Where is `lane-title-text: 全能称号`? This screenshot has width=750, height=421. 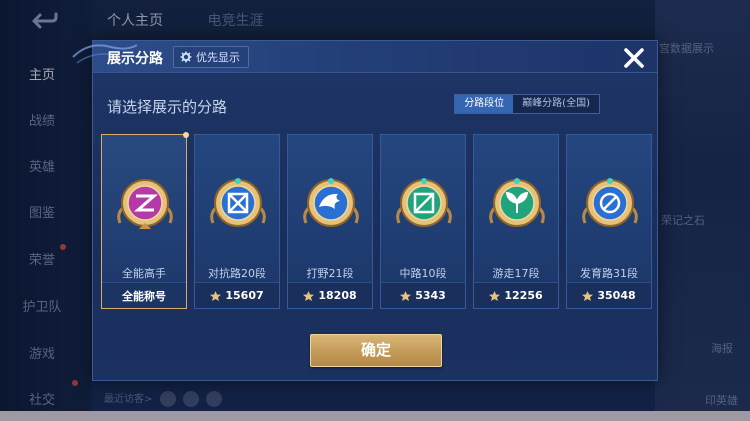
lane-title-text: 全能称号 is located at coordinates (144, 296).